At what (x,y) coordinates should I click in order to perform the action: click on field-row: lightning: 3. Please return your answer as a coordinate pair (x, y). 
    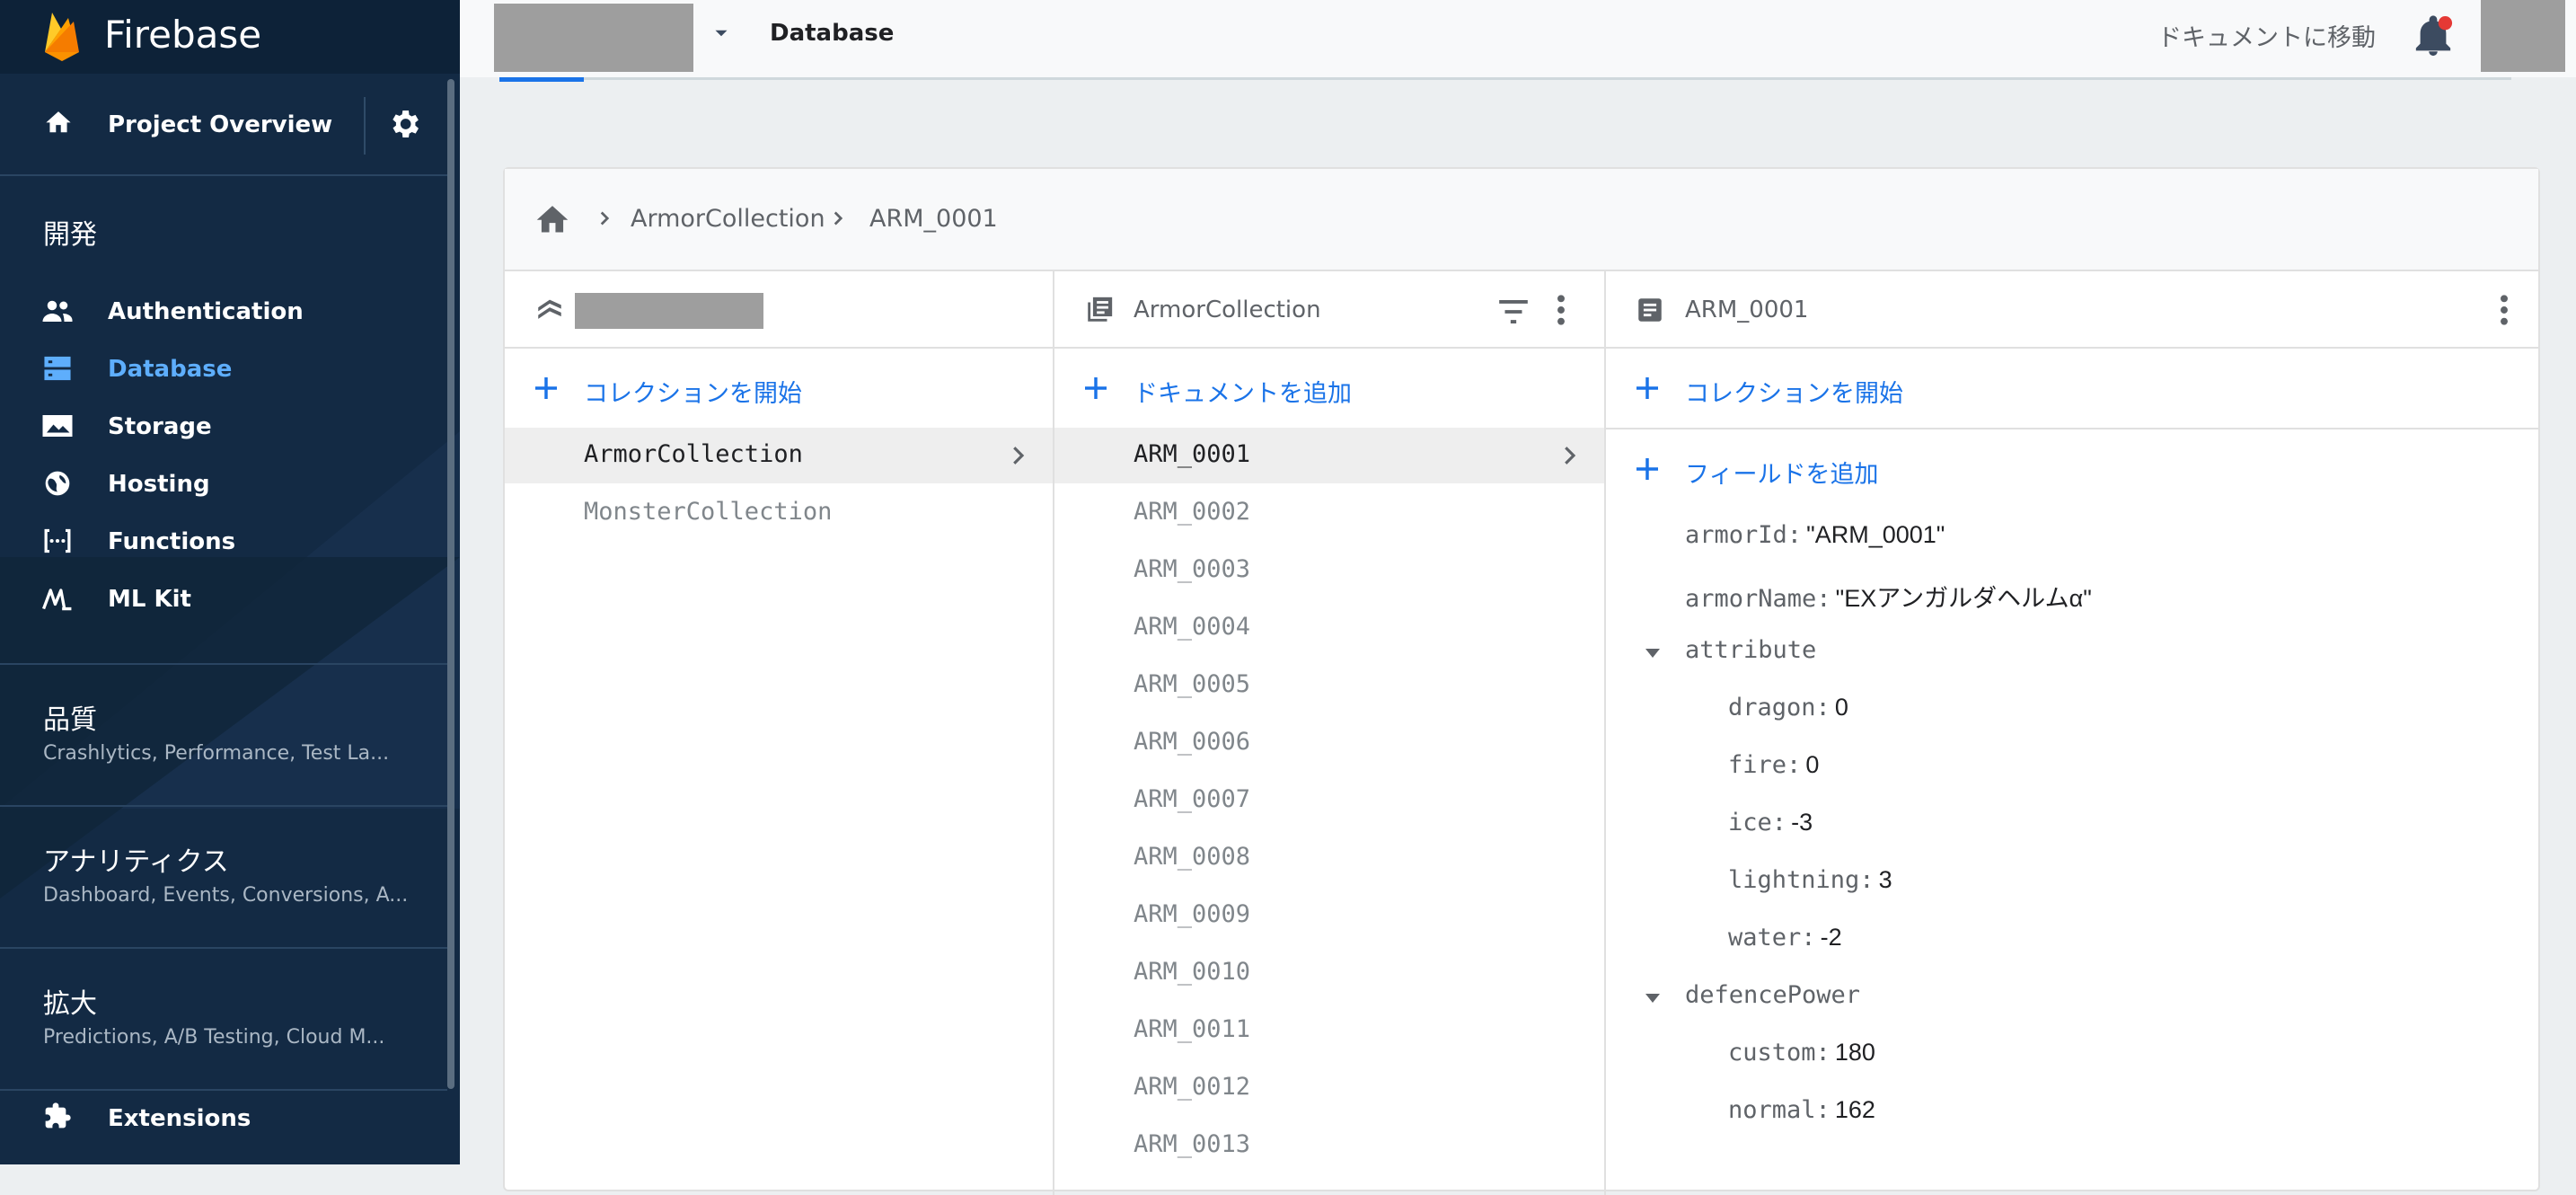
    Looking at the image, I should click on (2073, 881).